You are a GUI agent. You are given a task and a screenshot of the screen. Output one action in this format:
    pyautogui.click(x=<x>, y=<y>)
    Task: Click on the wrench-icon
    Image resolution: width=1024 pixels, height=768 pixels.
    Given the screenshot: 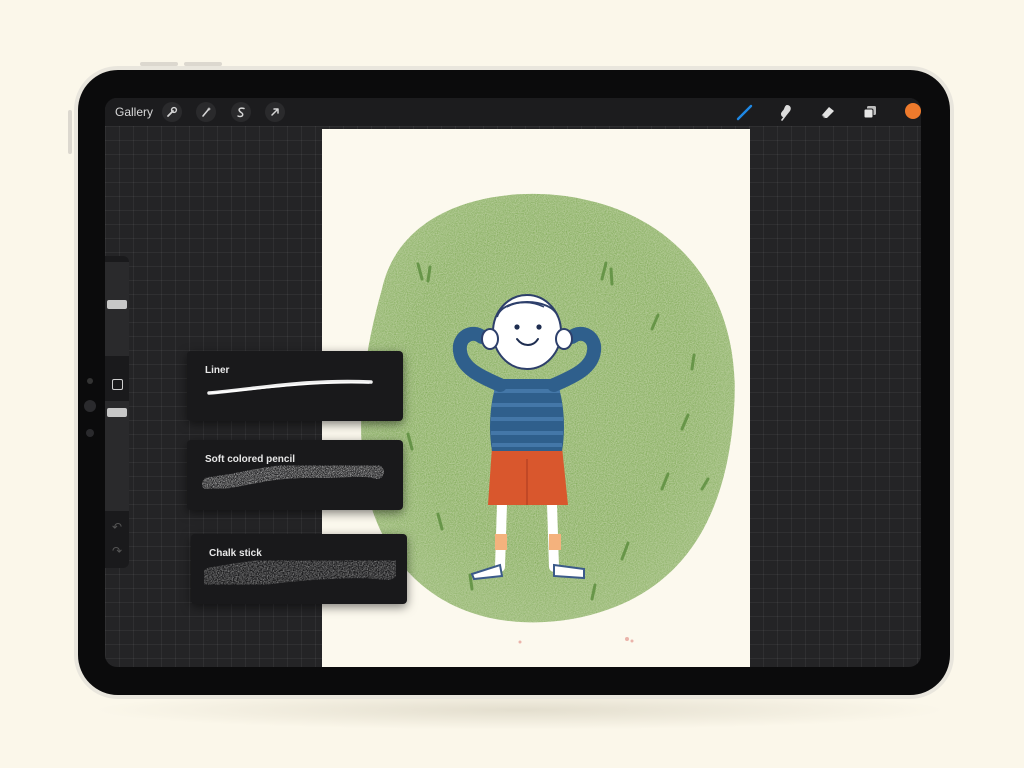 What is the action you would take?
    pyautogui.click(x=172, y=112)
    